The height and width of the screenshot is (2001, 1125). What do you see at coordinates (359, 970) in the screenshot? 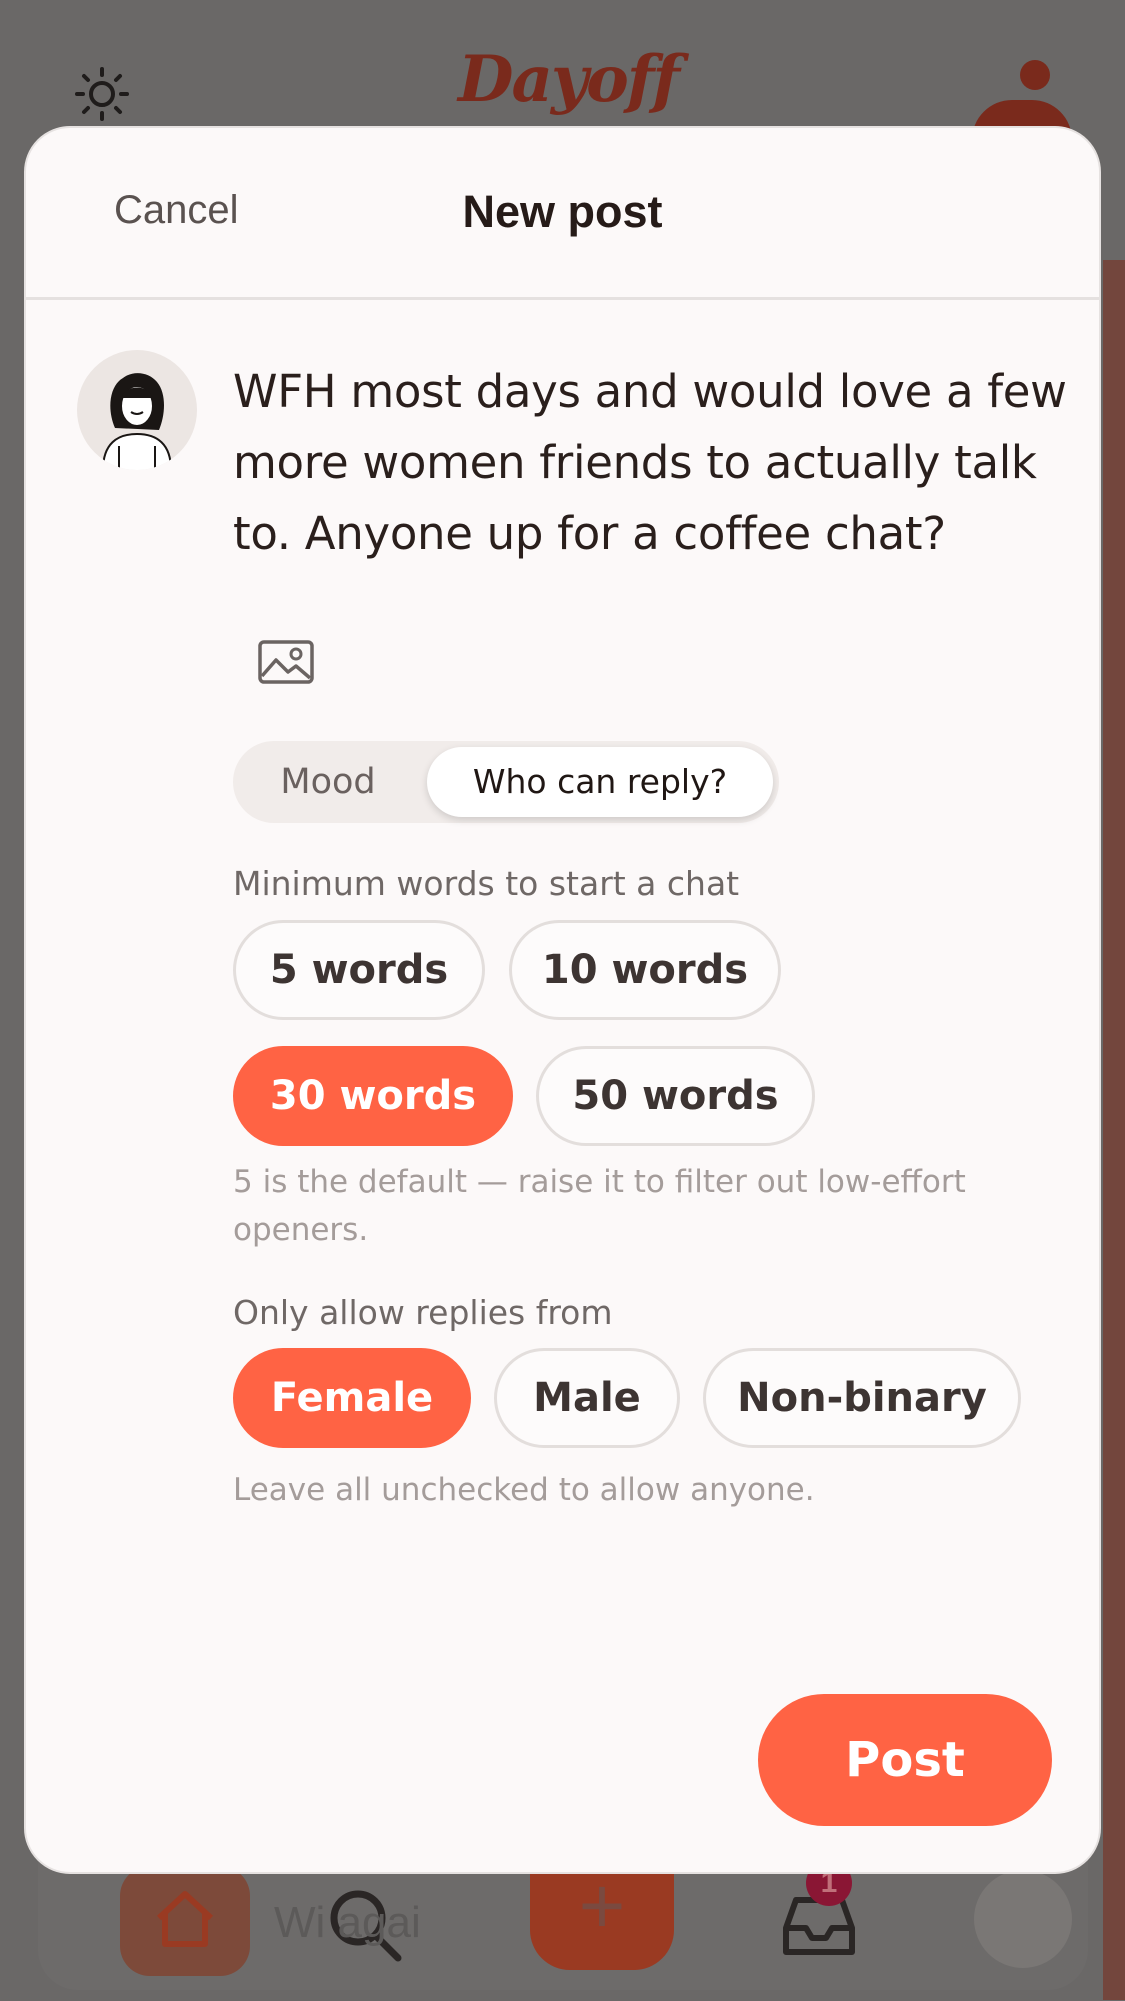
I see `min-words-option-5: 5 words` at bounding box center [359, 970].